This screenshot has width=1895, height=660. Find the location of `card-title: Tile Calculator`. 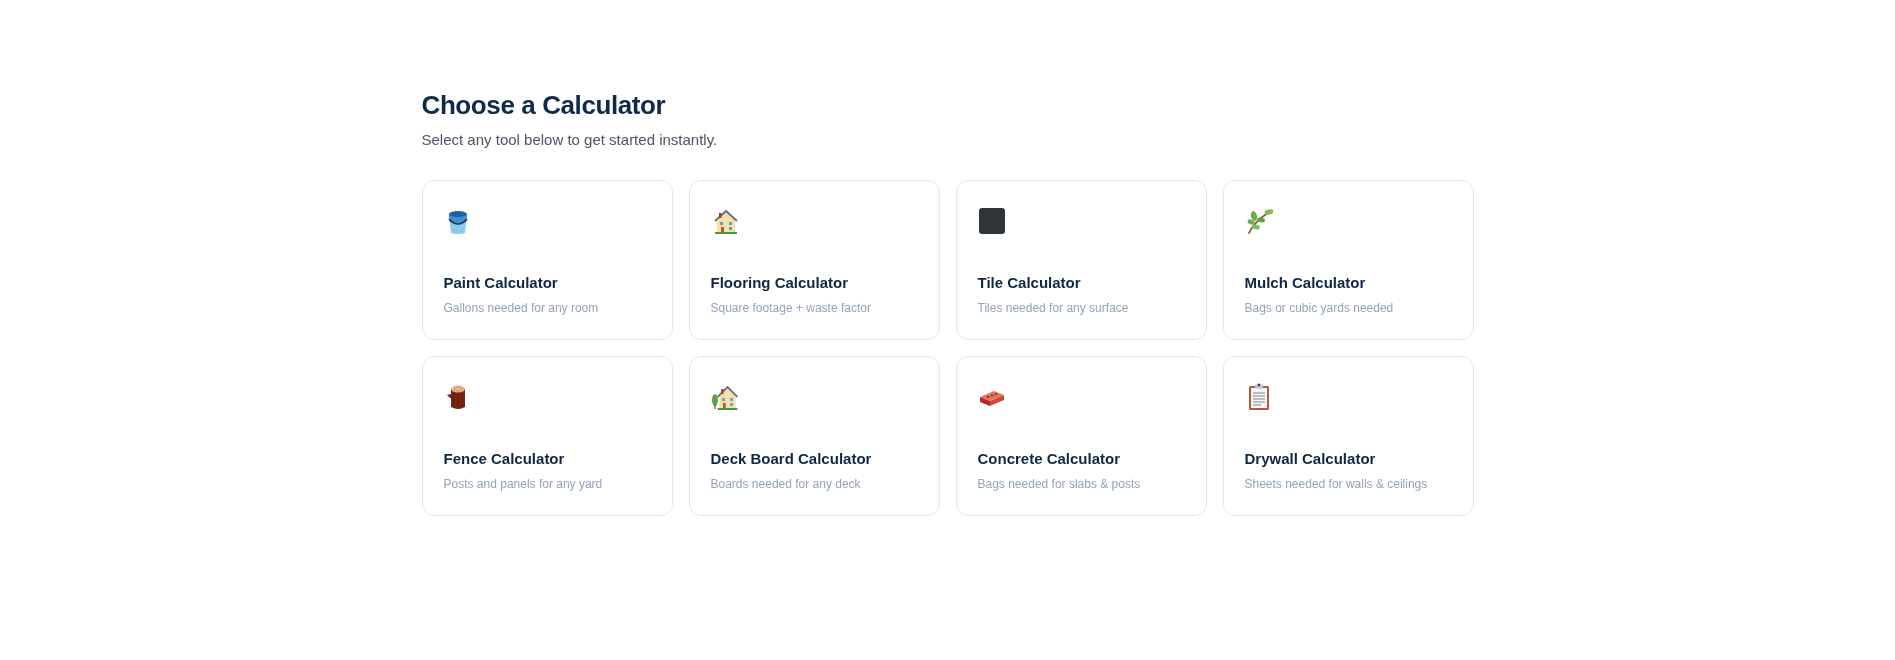

card-title: Tile Calculator is located at coordinates (1029, 283).